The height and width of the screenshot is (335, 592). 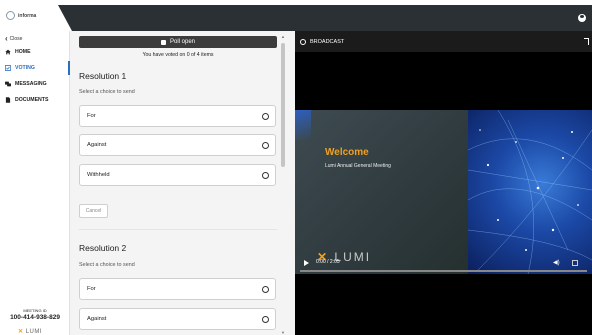 I want to click on video-controls: 0:00 / 2:05 ◀), so click(x=443, y=263).